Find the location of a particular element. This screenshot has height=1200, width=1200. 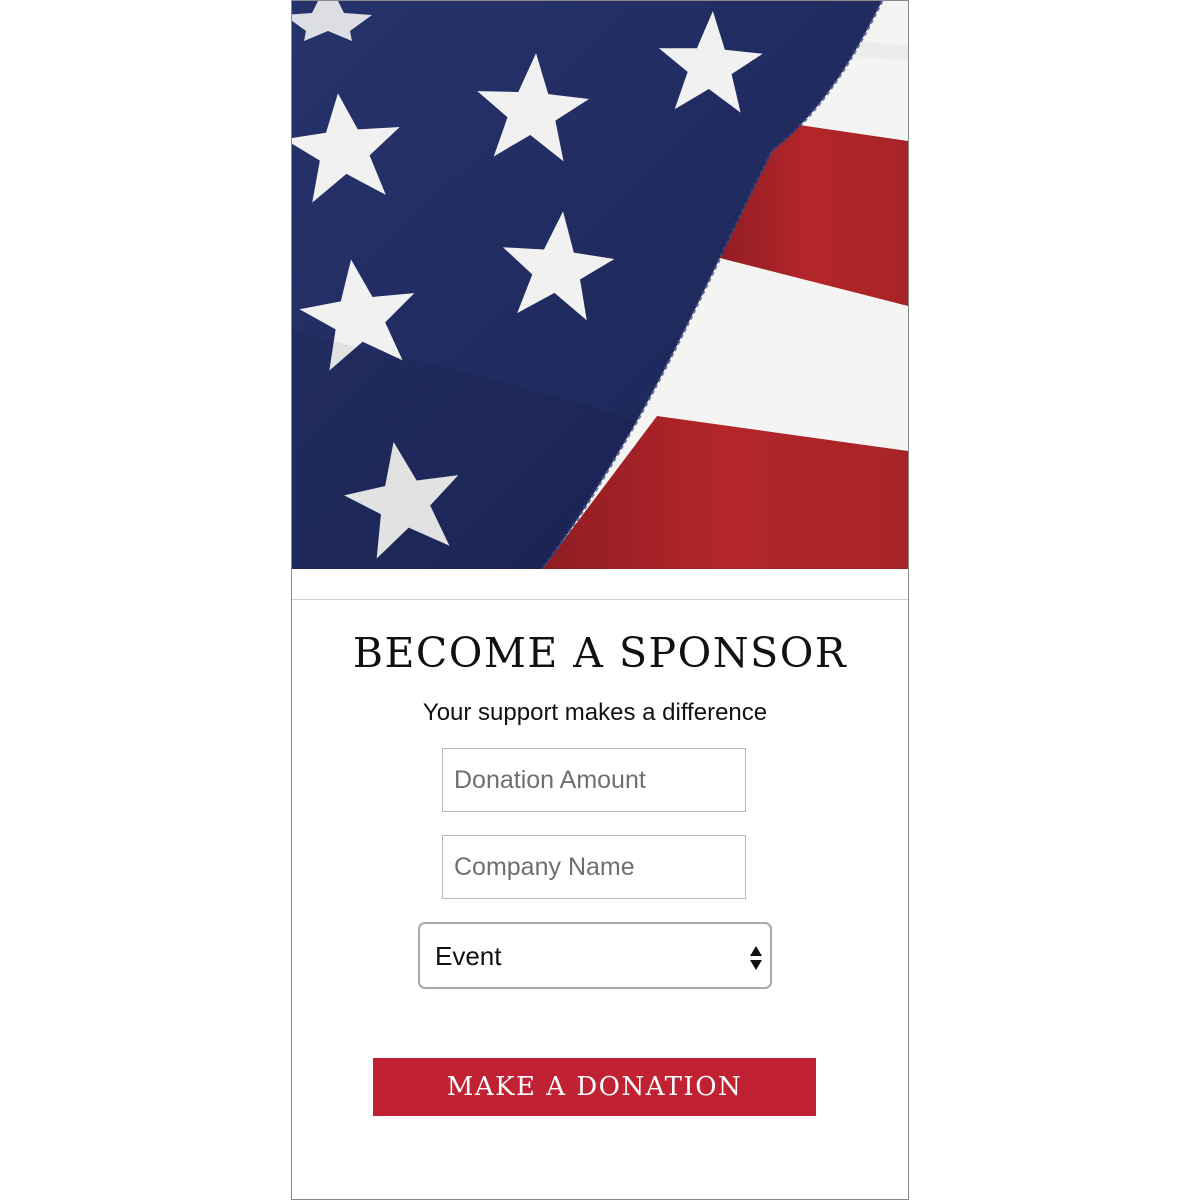

event-select-value: Event is located at coordinates (468, 956).